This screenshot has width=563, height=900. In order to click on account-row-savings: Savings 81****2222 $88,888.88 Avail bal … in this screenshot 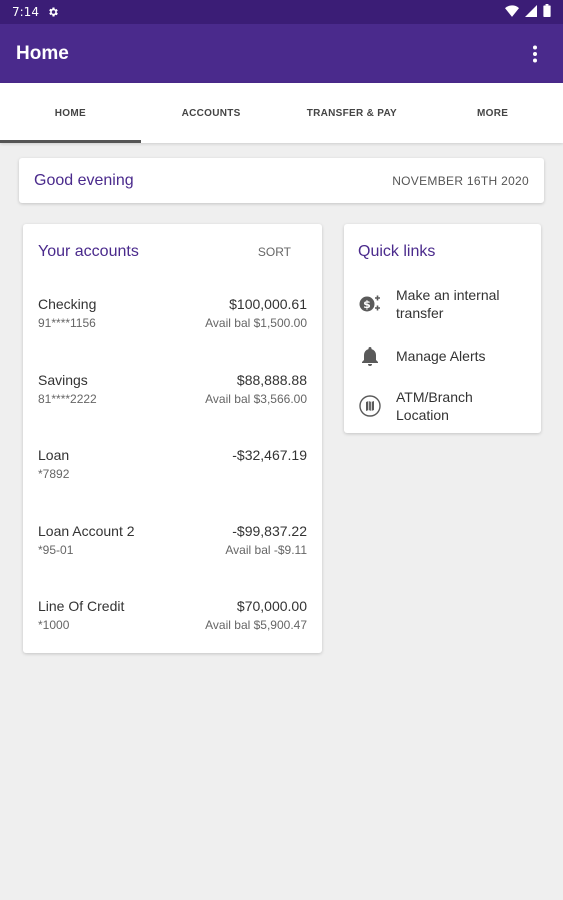, I will do `click(172, 390)`.